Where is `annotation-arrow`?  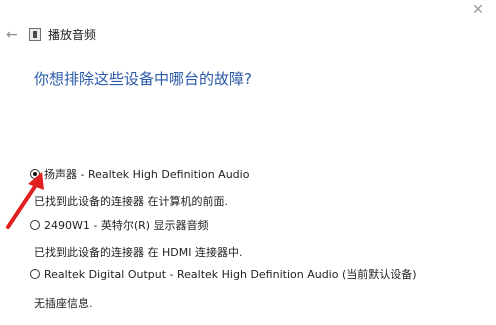 annotation-arrow is located at coordinates (25, 200).